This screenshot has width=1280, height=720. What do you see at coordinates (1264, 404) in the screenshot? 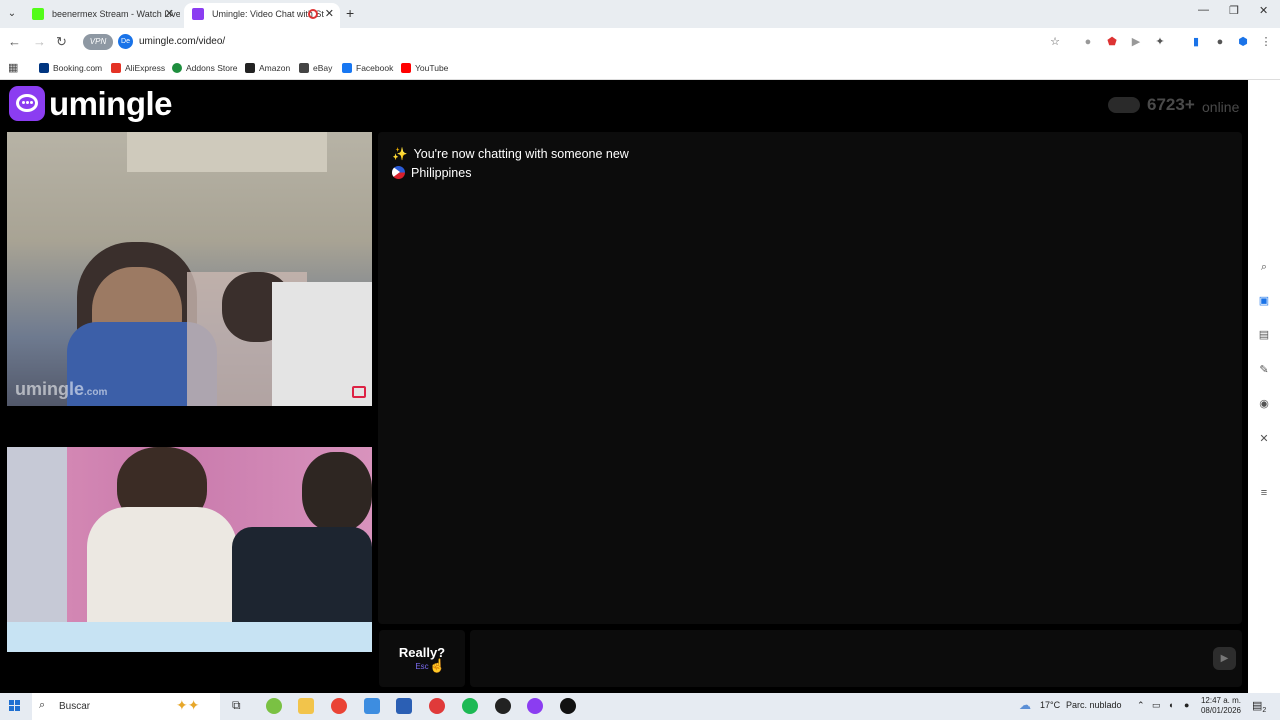
I see `games-icon: ◉` at bounding box center [1264, 404].